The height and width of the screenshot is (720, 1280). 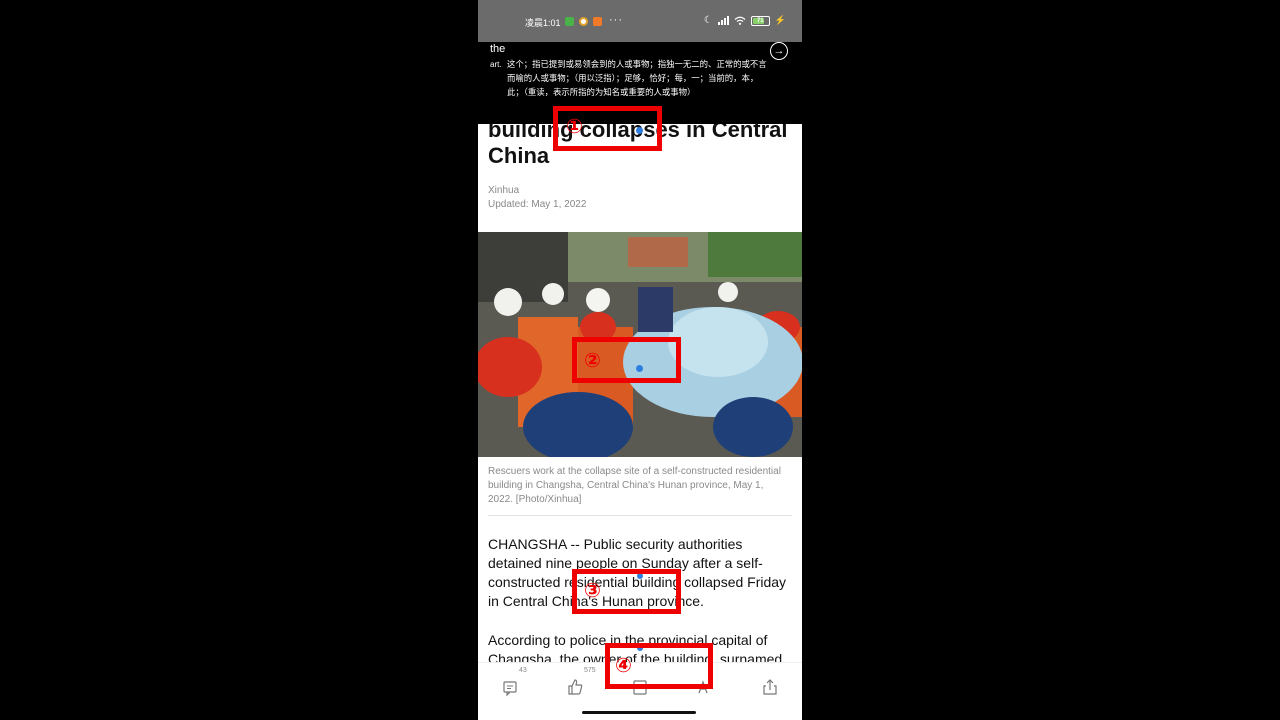 What do you see at coordinates (740, 20) in the screenshot?
I see `wifi-icon` at bounding box center [740, 20].